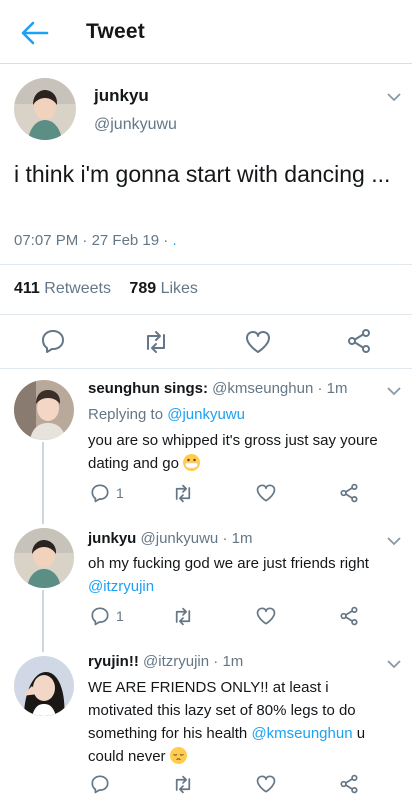 This screenshot has width=412, height=810. Describe the element at coordinates (121, 96) in the screenshot. I see `tweet-author-name: junkyu` at that location.